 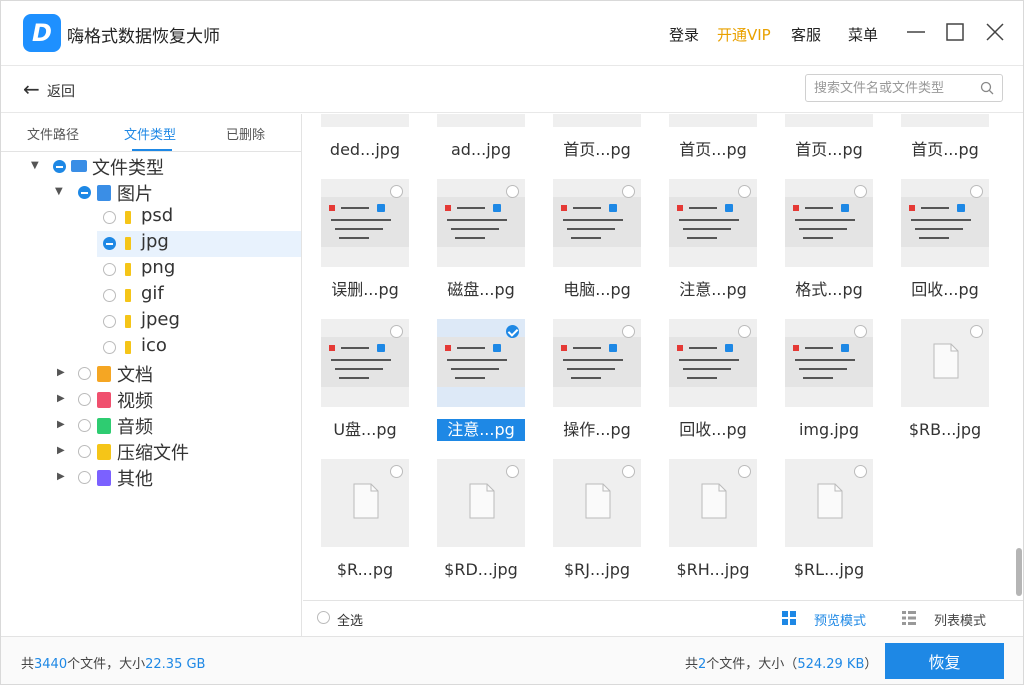 I want to click on search-input, so click(x=894, y=88).